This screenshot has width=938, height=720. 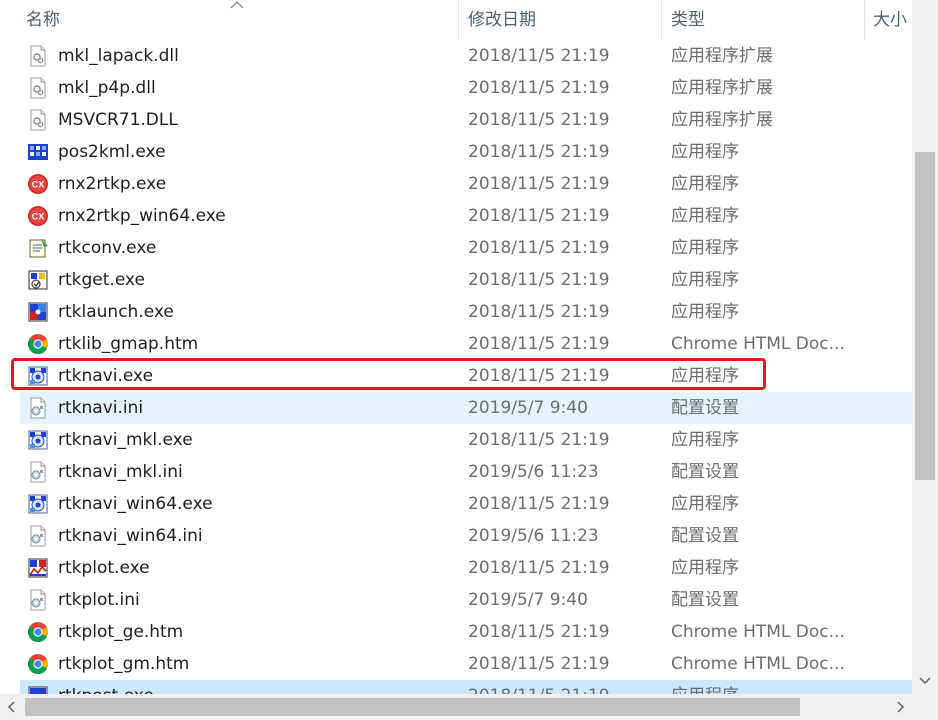 I want to click on file-row: rtknavi.ini 2019/5/7 9:40 配置设置, so click(x=466, y=408).